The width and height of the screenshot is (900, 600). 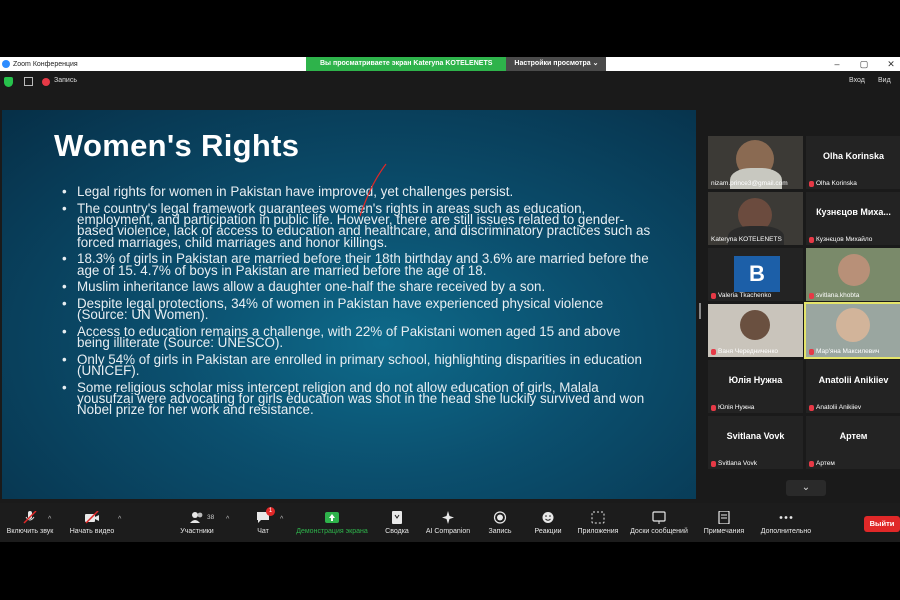 I want to click on participants-icon, so click(x=196, y=517).